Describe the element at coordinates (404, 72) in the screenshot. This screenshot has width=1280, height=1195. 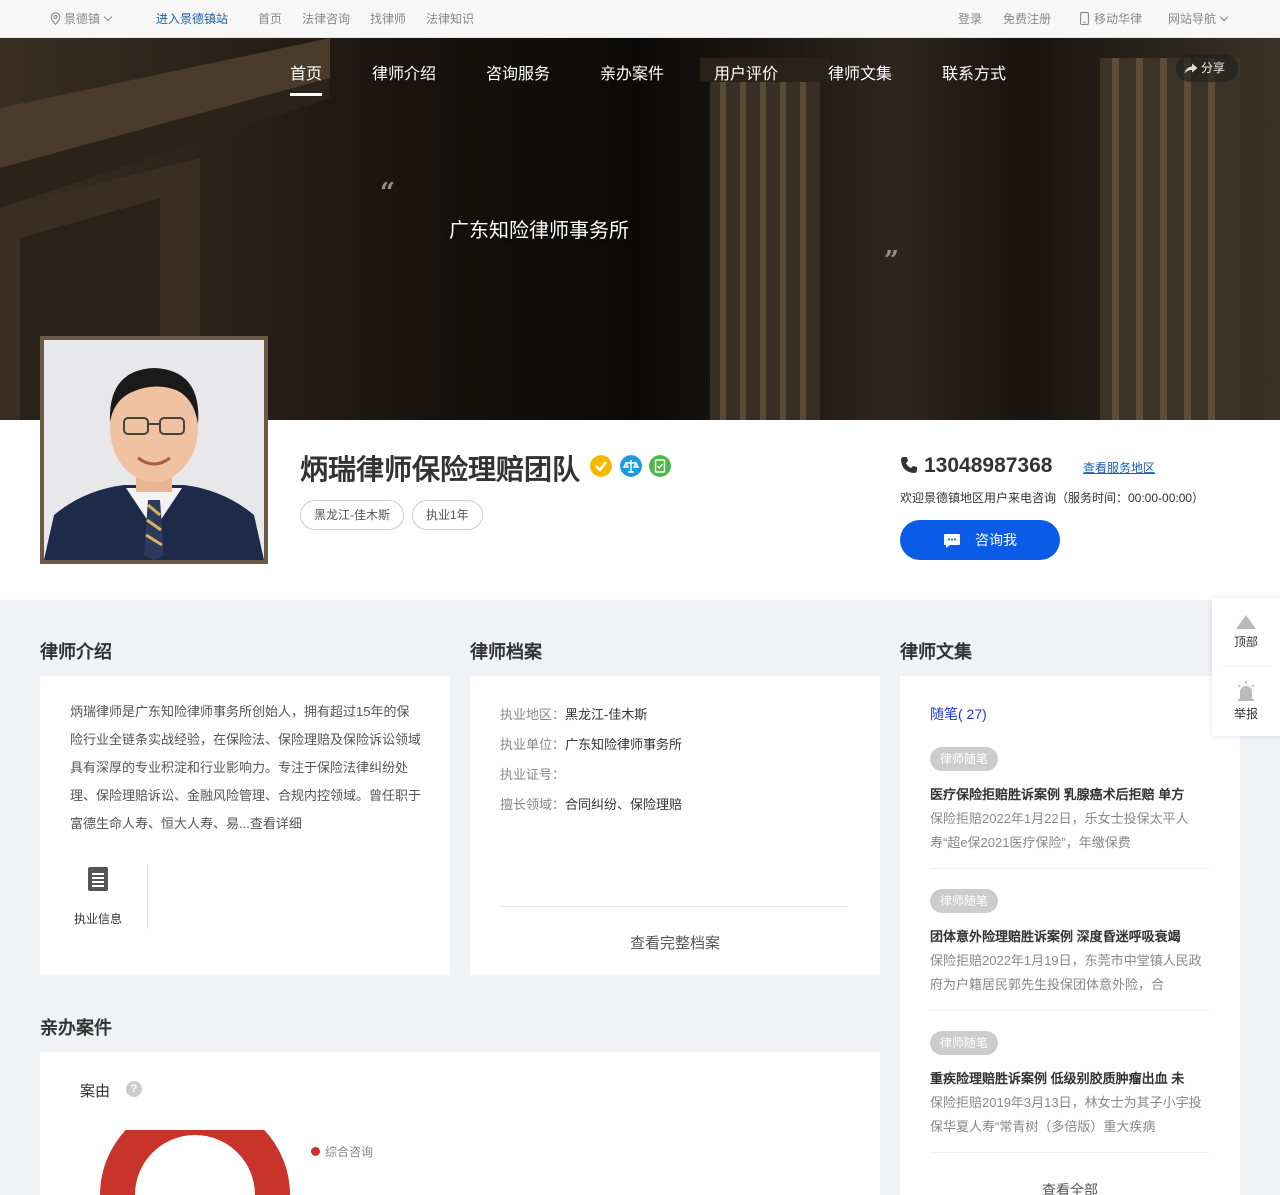
I see `nav-lawyer-intro: 律师介绍` at that location.